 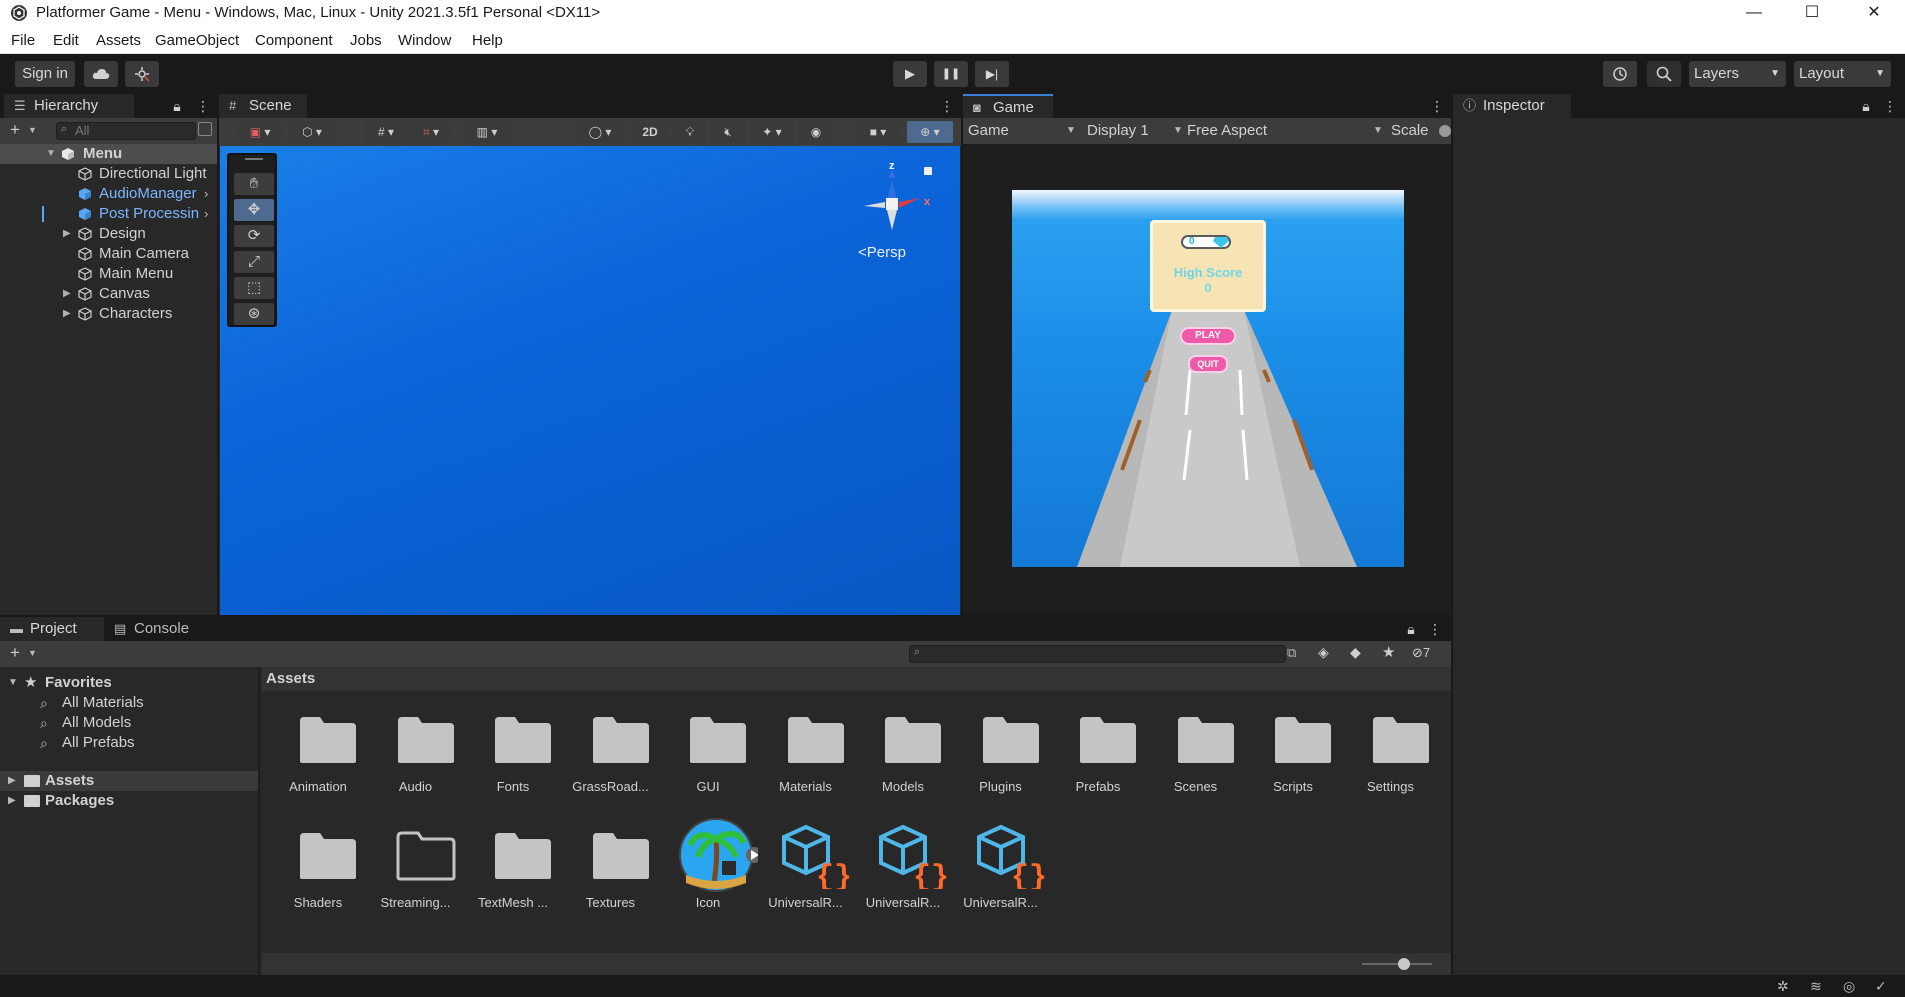 What do you see at coordinates (878, 132) in the screenshot?
I see `camera-dropdown: ■ ▾` at bounding box center [878, 132].